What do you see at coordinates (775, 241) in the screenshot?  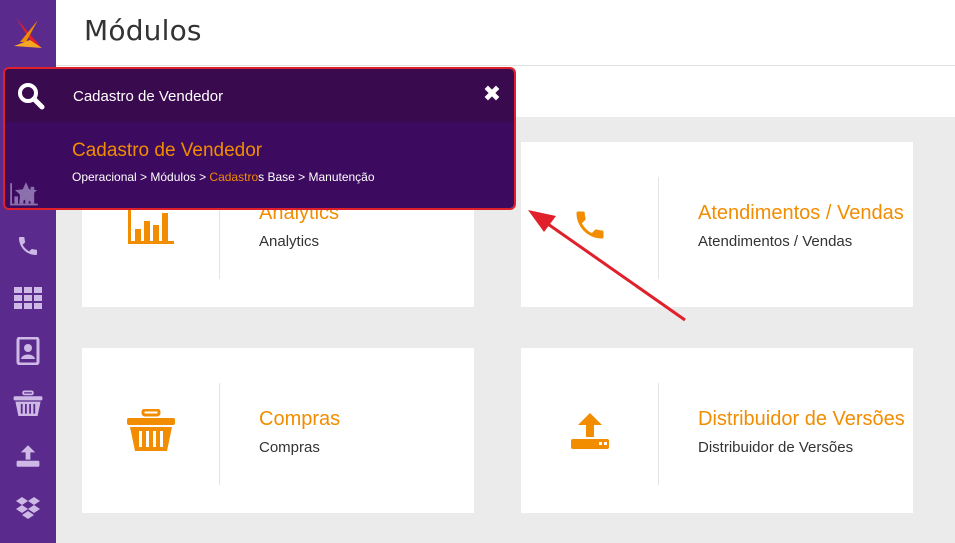 I see `module-subtitle: Atendimentos / Vendas` at bounding box center [775, 241].